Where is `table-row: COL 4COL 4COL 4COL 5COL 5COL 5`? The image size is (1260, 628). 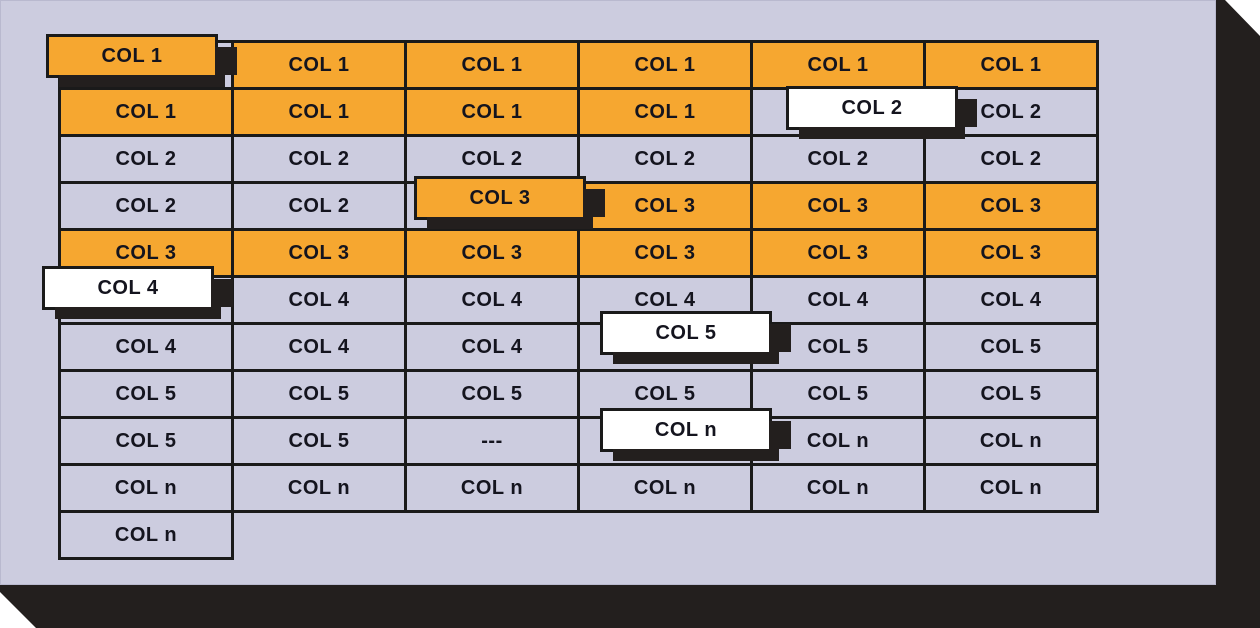
table-row: COL 4COL 4COL 4COL 5COL 5COL 5 is located at coordinates (578, 347).